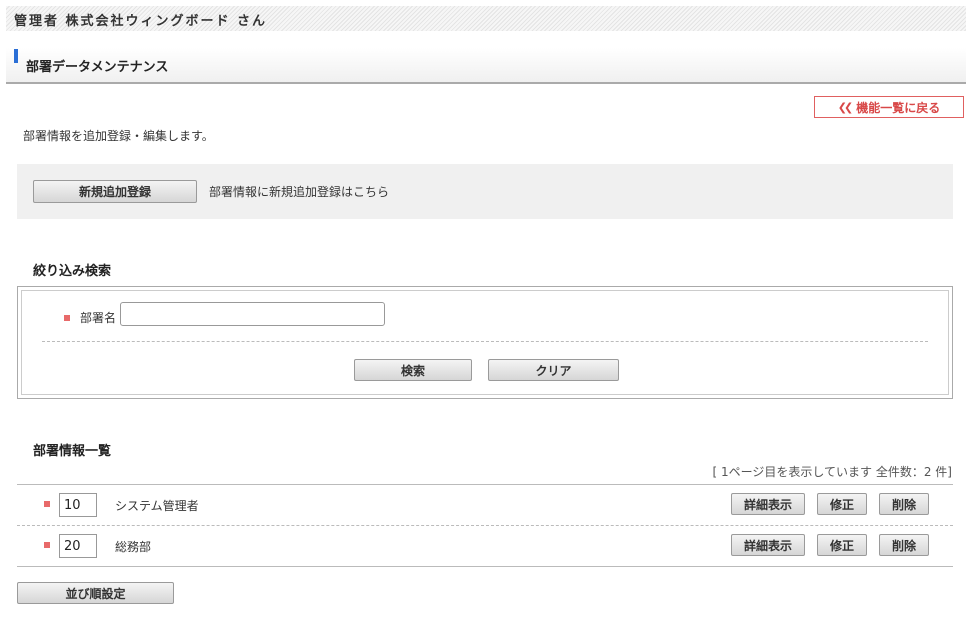  What do you see at coordinates (252, 314) in the screenshot?
I see `dept-name-input` at bounding box center [252, 314].